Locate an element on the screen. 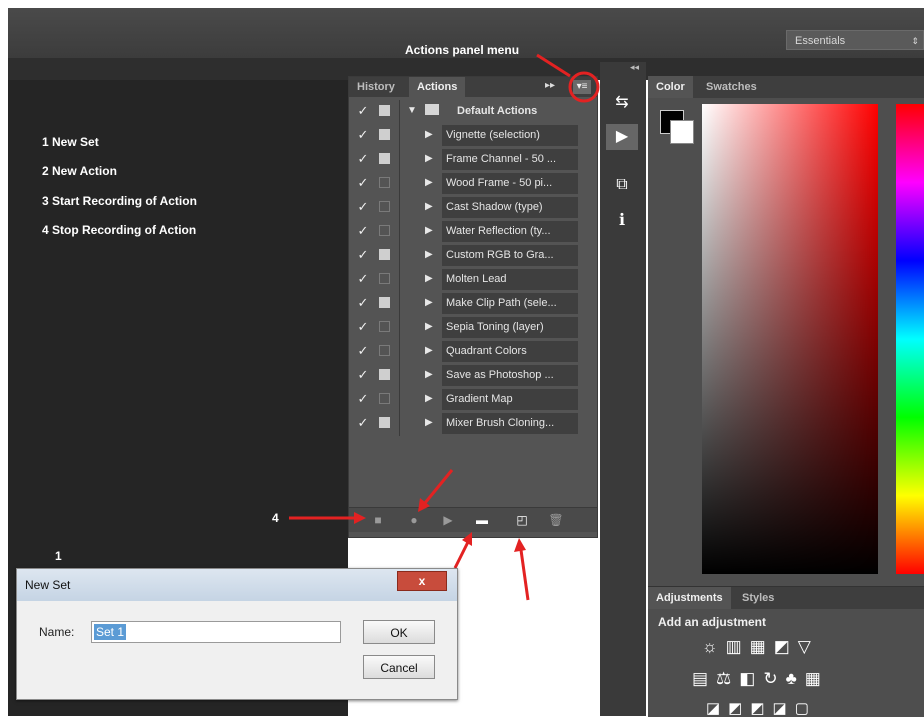 This screenshot has height=717, width=924. info-icon: ℹ is located at coordinates (622, 221).